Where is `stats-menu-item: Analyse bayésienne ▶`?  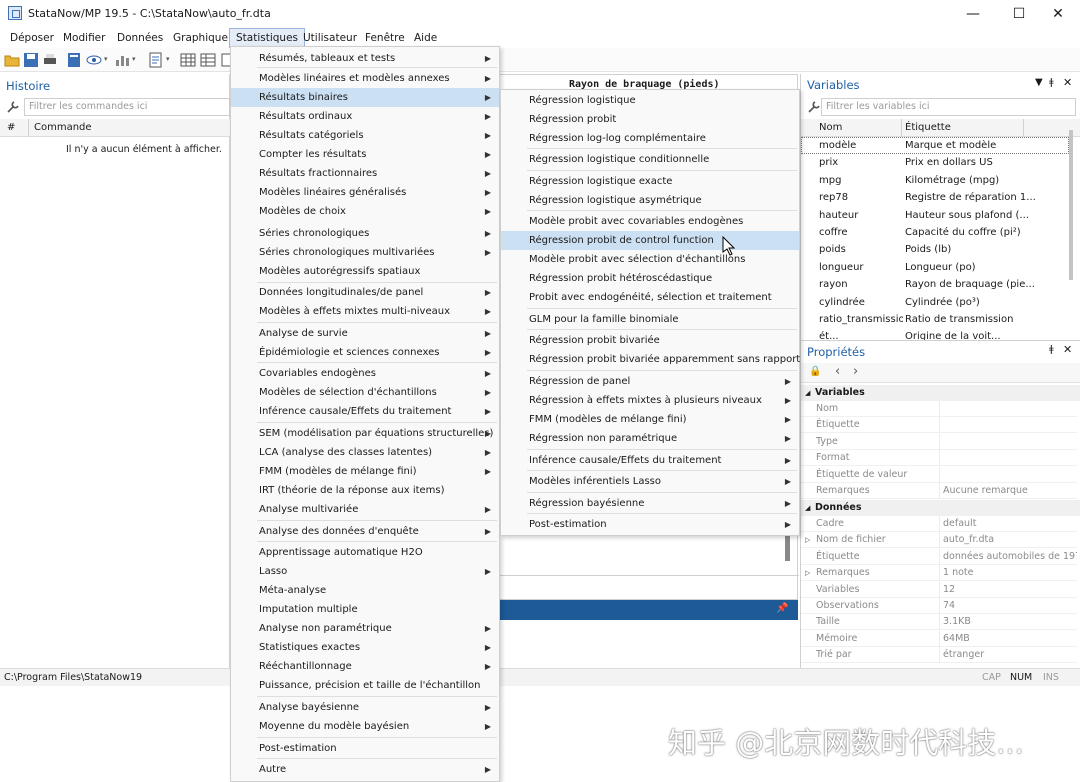 stats-menu-item: Analyse bayésienne ▶ is located at coordinates (365, 707).